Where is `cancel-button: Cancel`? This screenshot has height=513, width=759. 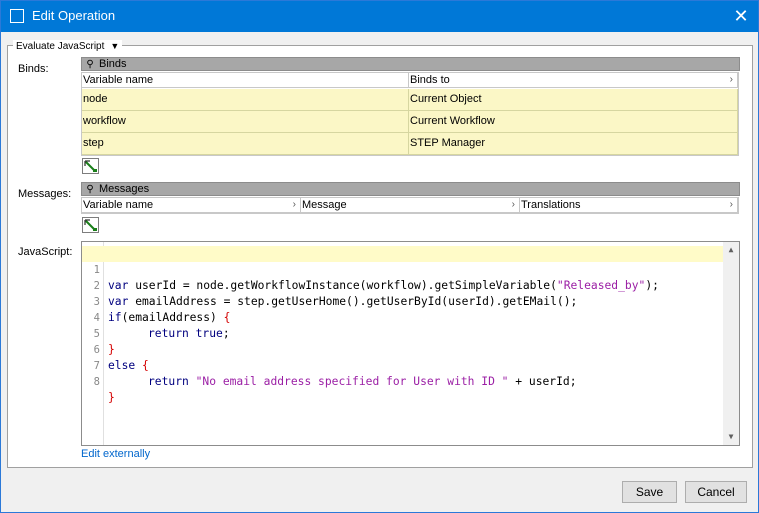 cancel-button: Cancel is located at coordinates (716, 492).